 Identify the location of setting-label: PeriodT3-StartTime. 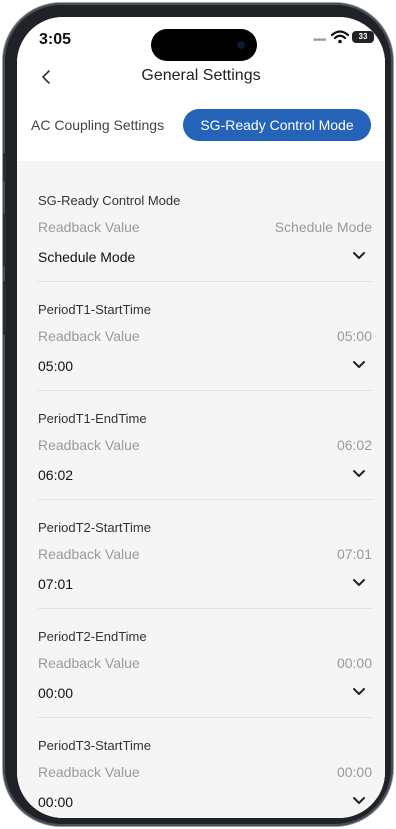
(94, 745).